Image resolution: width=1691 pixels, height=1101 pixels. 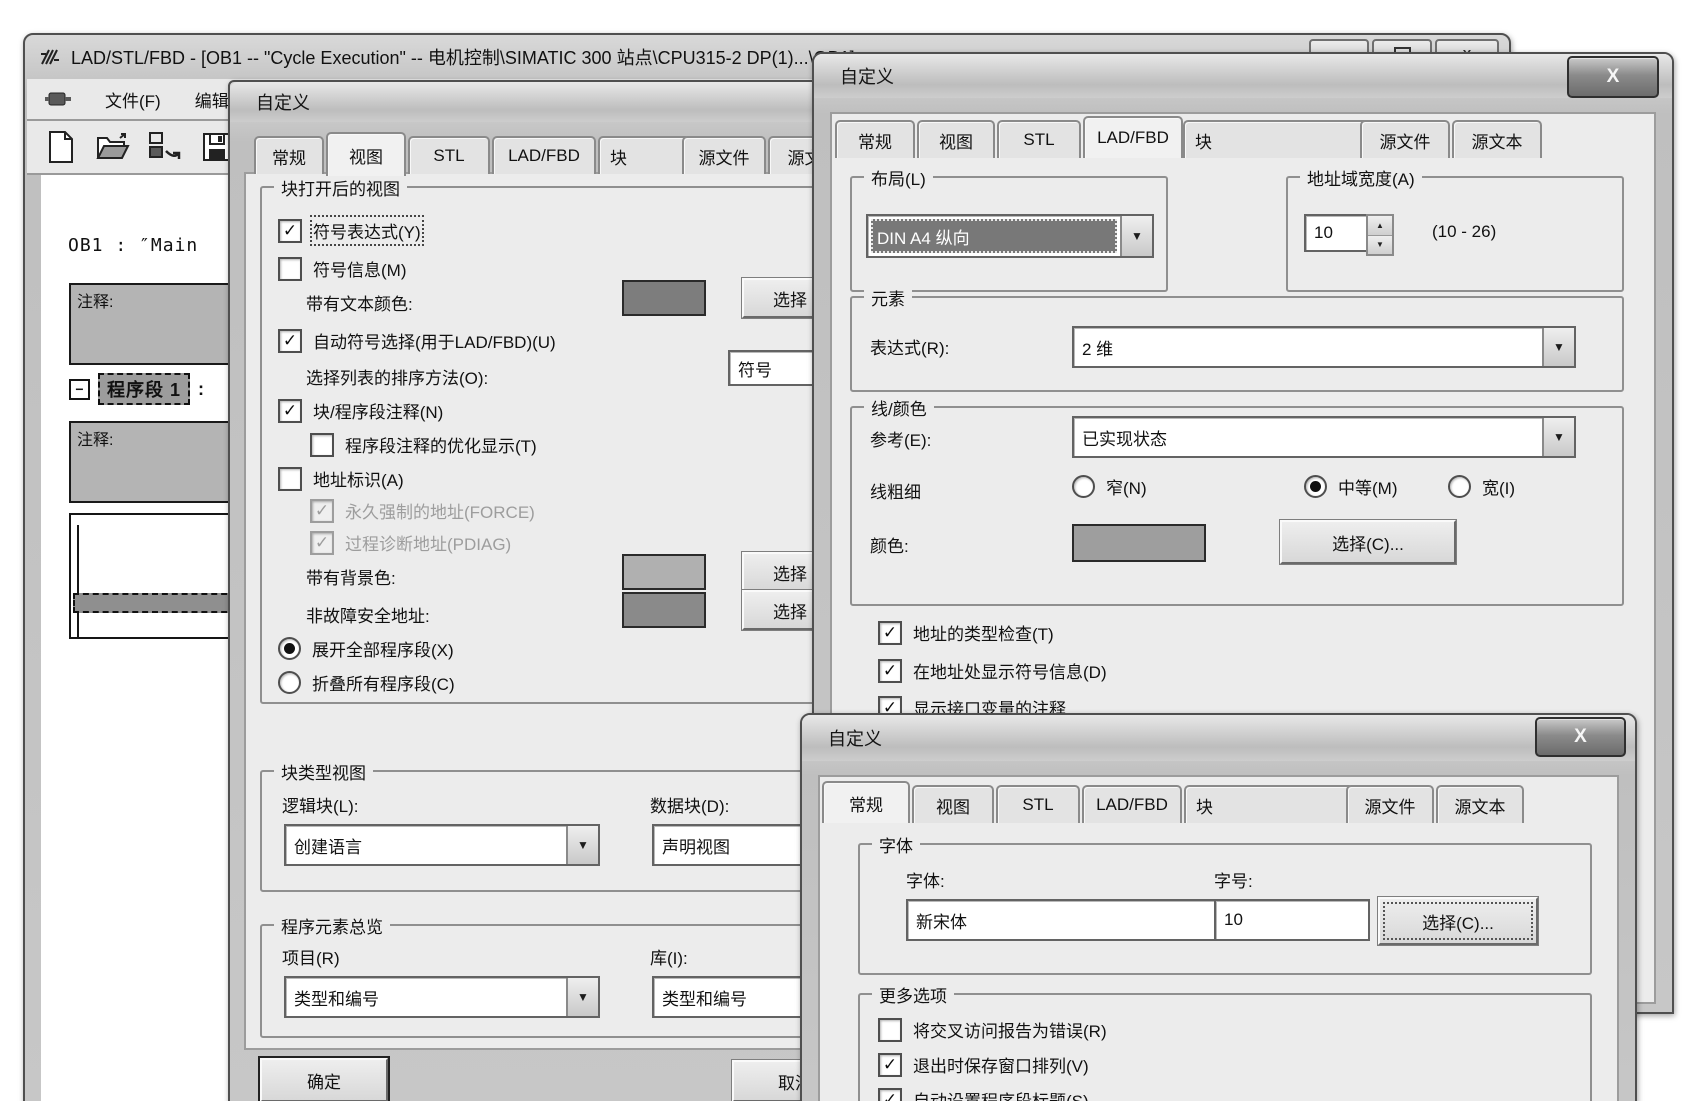 I want to click on new-file-button, so click(x=61, y=147).